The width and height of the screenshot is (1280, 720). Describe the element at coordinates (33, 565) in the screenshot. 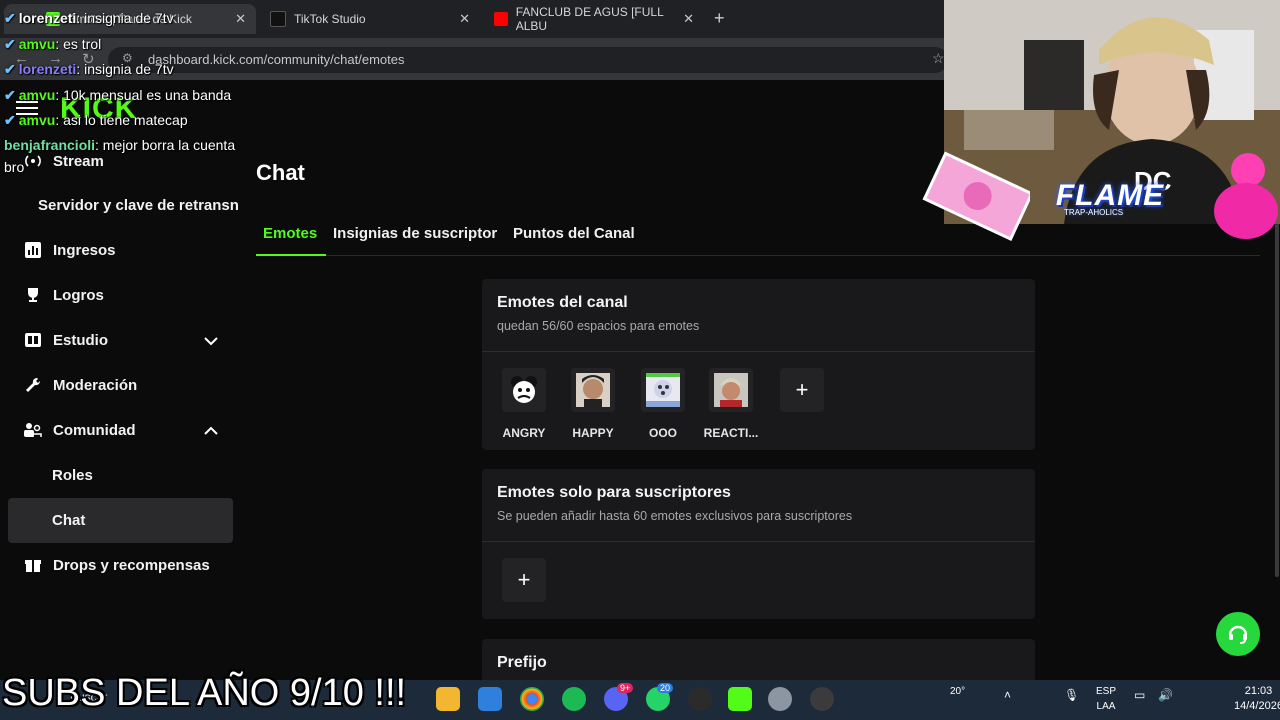

I see `gift-icon` at that location.